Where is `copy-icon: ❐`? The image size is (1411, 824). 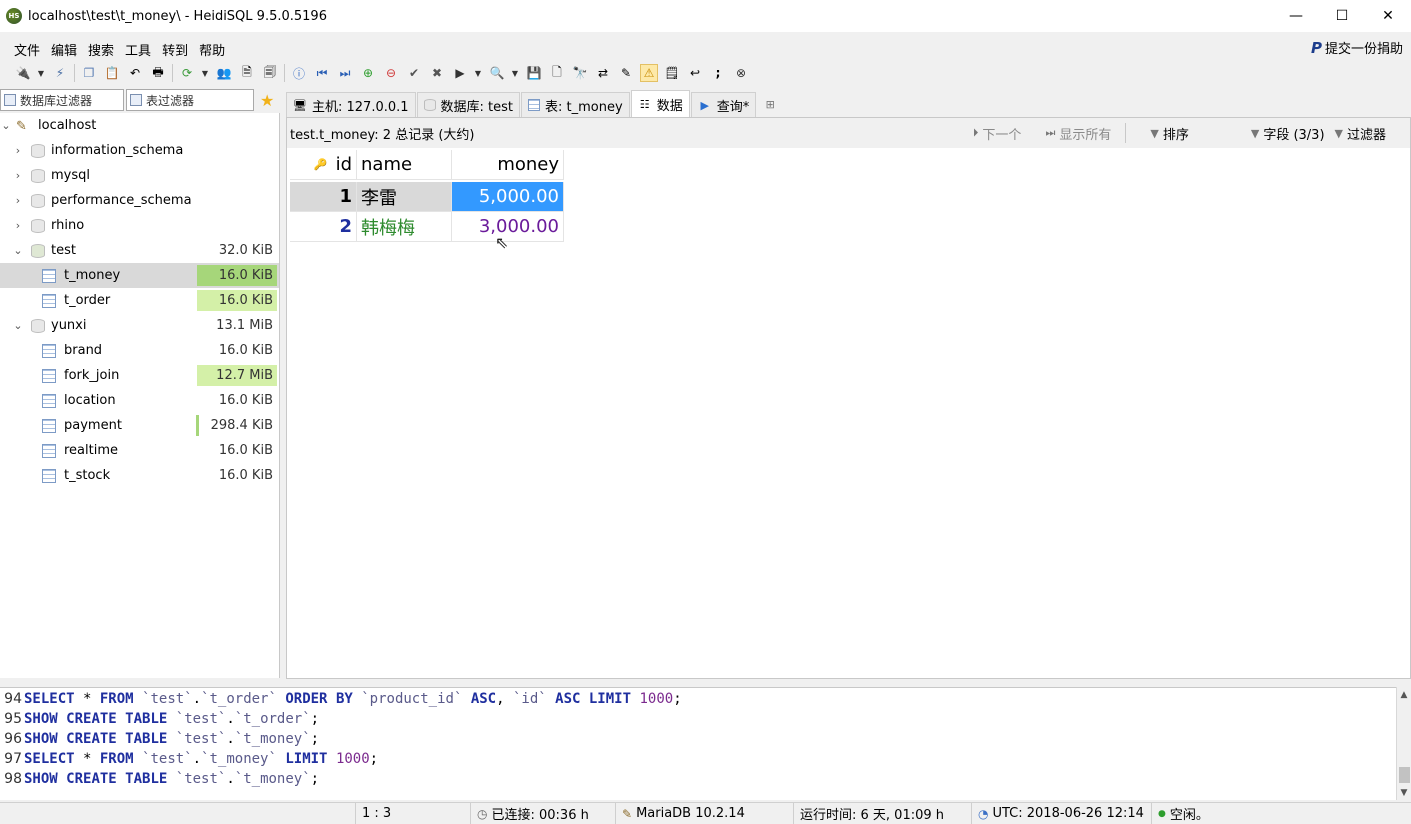
copy-icon: ❐ is located at coordinates (89, 73).